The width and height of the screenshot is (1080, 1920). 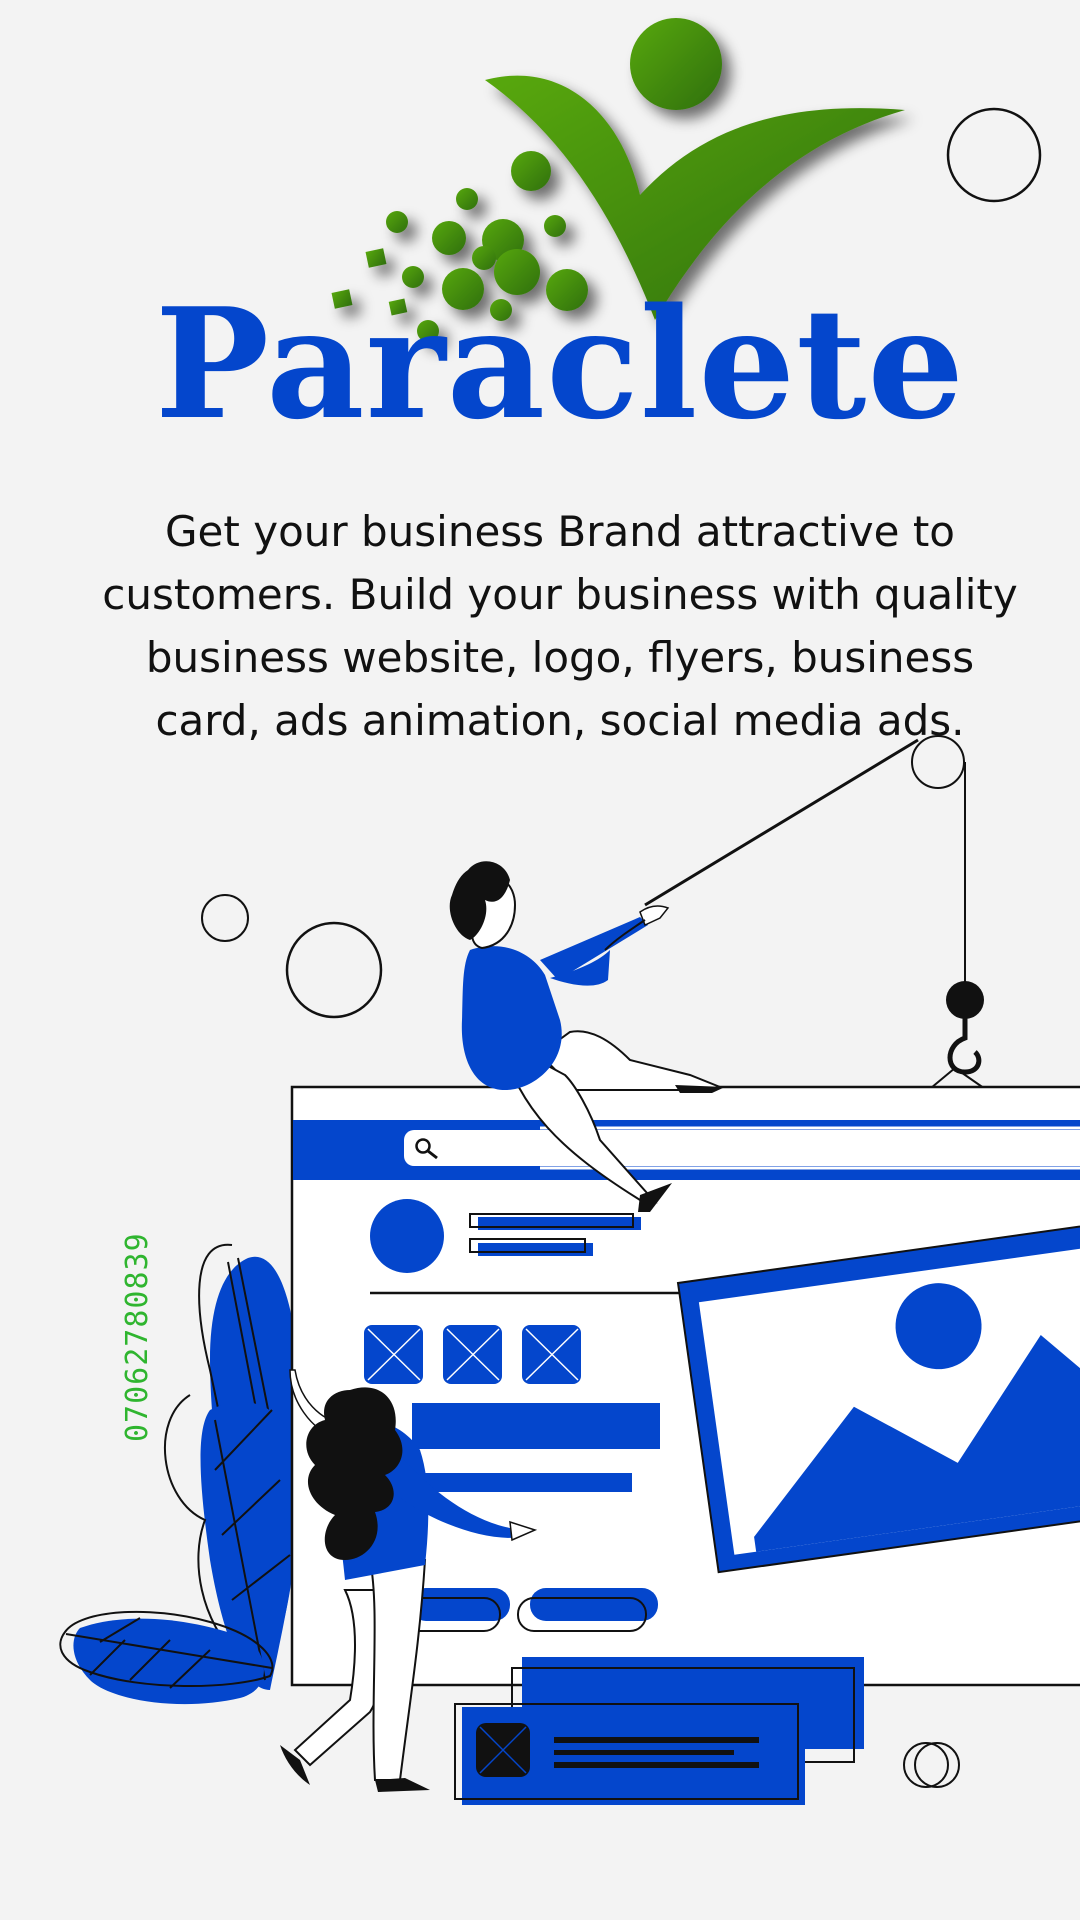 What do you see at coordinates (742, 1148) in the screenshot?
I see `search-input` at bounding box center [742, 1148].